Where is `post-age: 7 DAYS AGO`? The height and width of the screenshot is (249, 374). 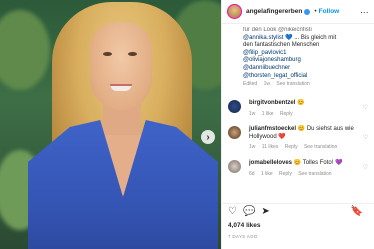
post-age: 7 DAYS AGO is located at coordinates (243, 236).